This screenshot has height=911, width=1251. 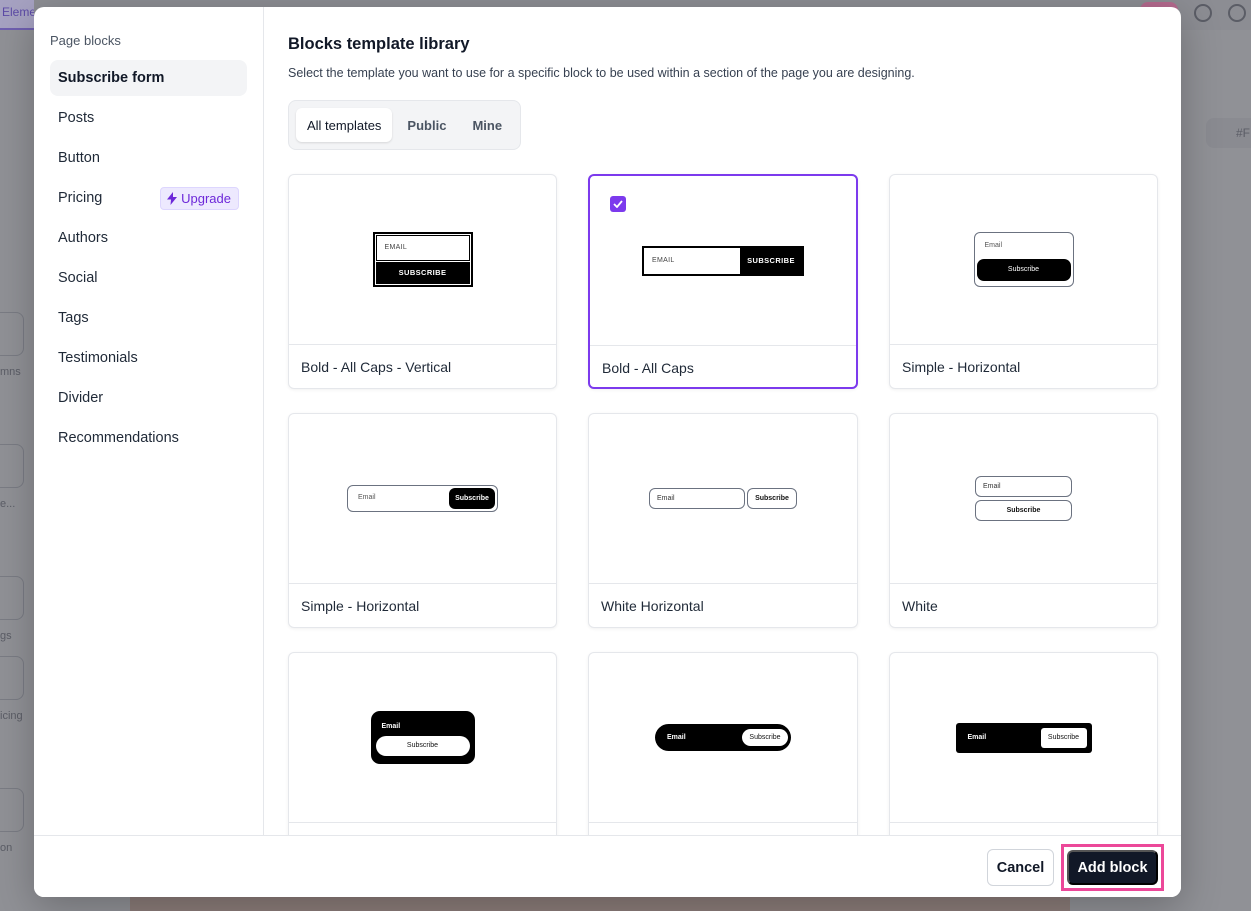 What do you see at coordinates (12, 334) in the screenshot?
I see `columns-icon` at bounding box center [12, 334].